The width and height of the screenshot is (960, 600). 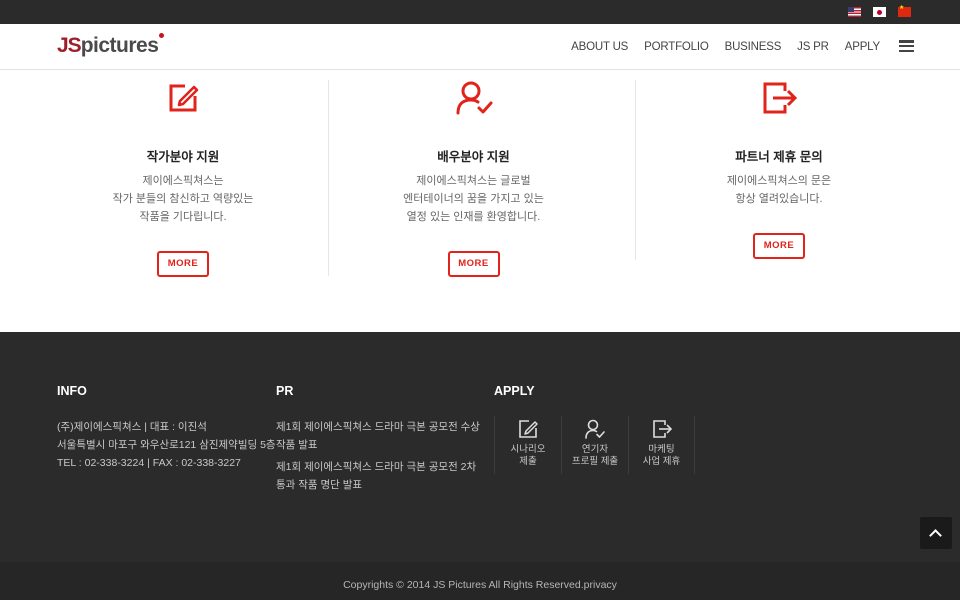 I want to click on company-info-line: TEL : 02-338-3224 | FAX : 02-338-3227, so click(x=149, y=463).